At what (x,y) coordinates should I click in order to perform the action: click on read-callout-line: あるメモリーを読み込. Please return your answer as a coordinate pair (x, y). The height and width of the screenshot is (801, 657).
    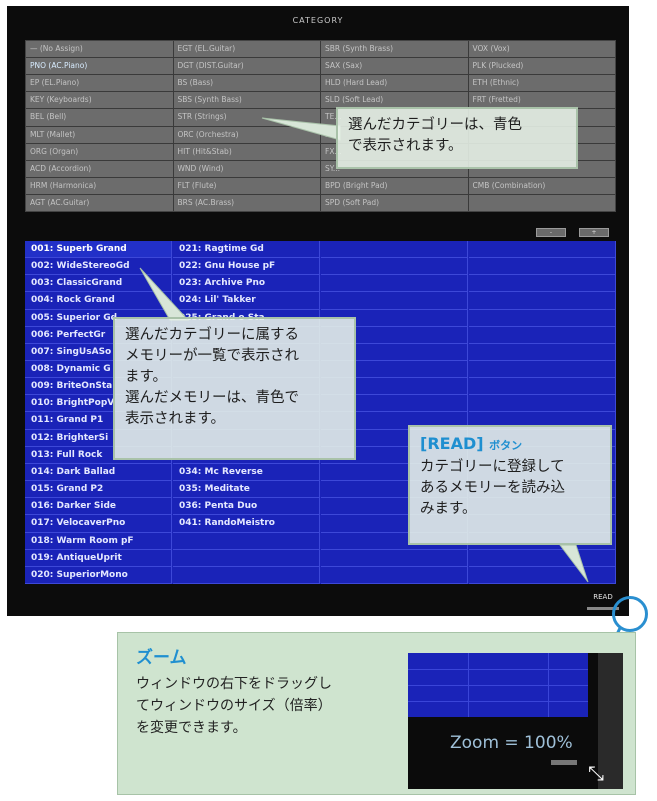
    Looking at the image, I should click on (492, 488).